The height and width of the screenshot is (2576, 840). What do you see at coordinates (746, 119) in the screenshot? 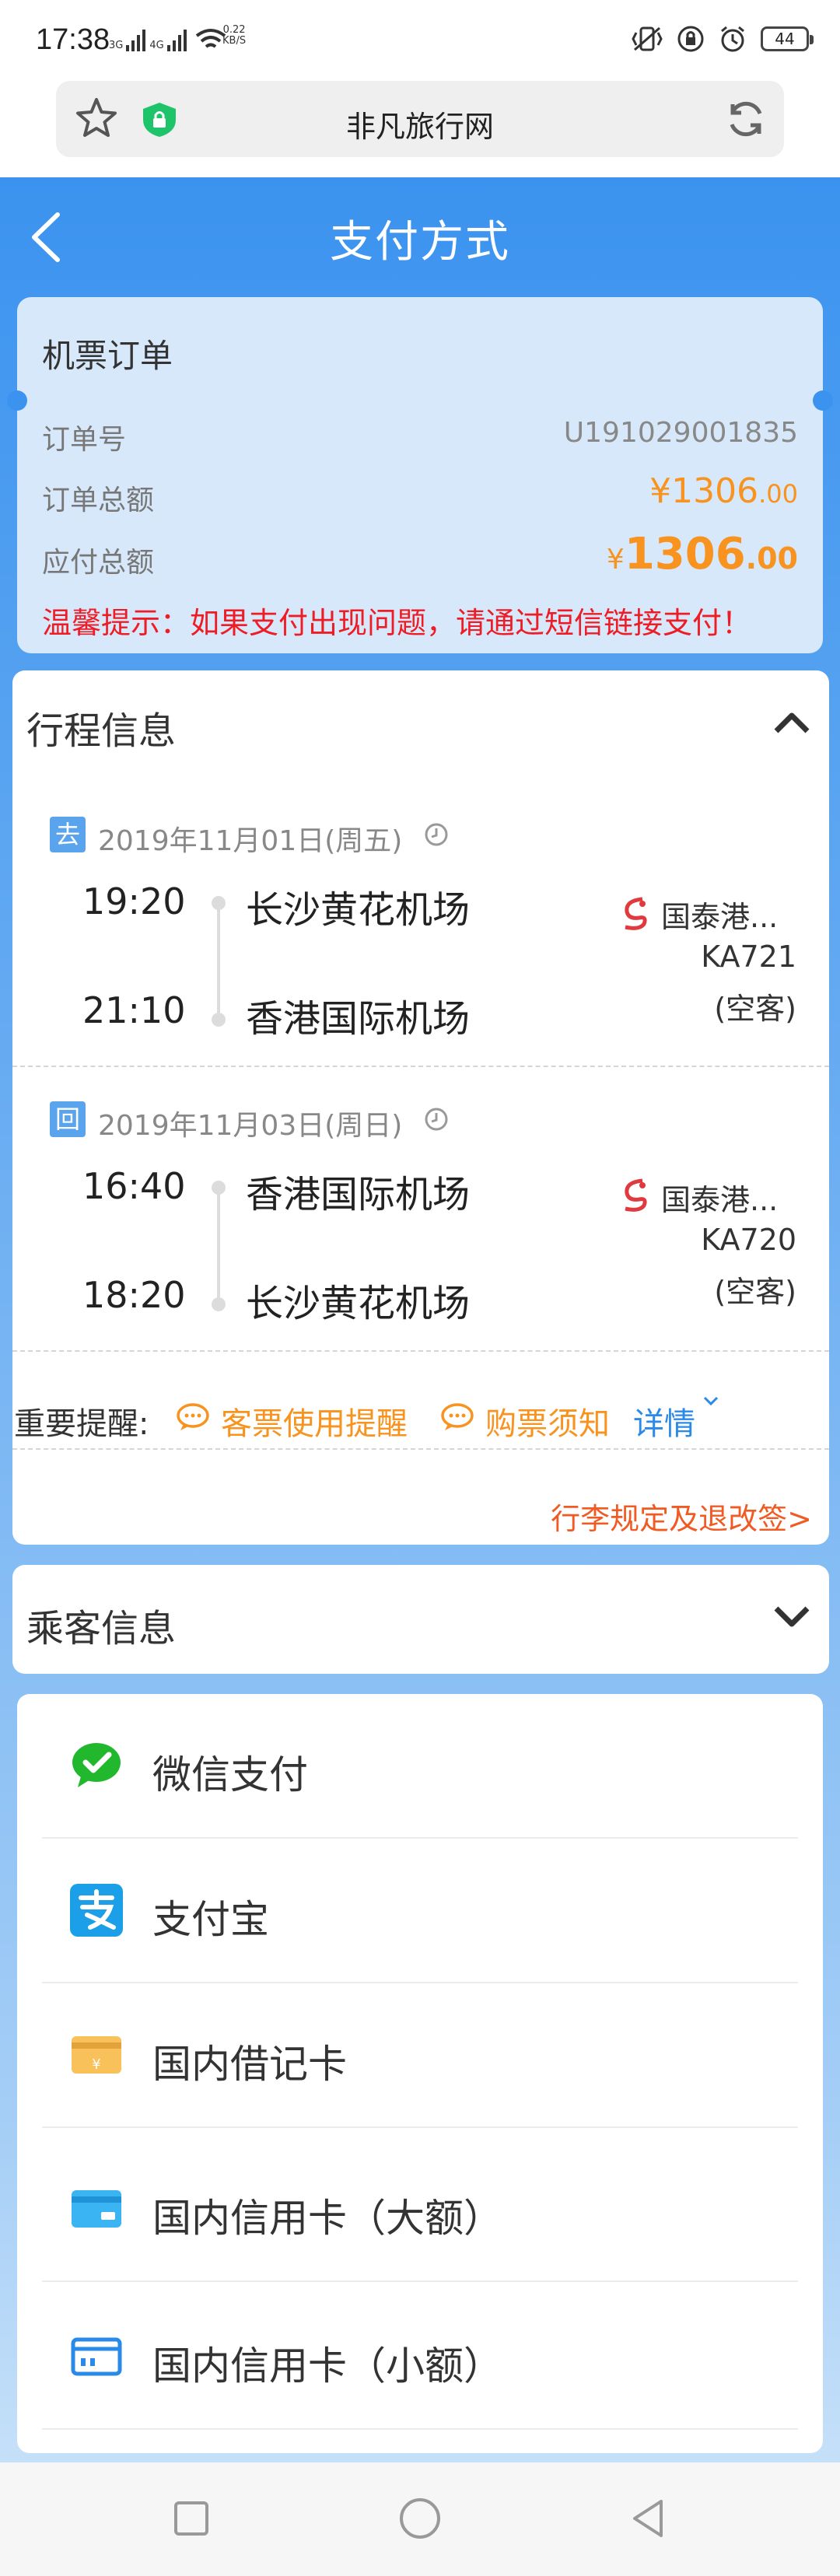
I see `refresh-icon` at bounding box center [746, 119].